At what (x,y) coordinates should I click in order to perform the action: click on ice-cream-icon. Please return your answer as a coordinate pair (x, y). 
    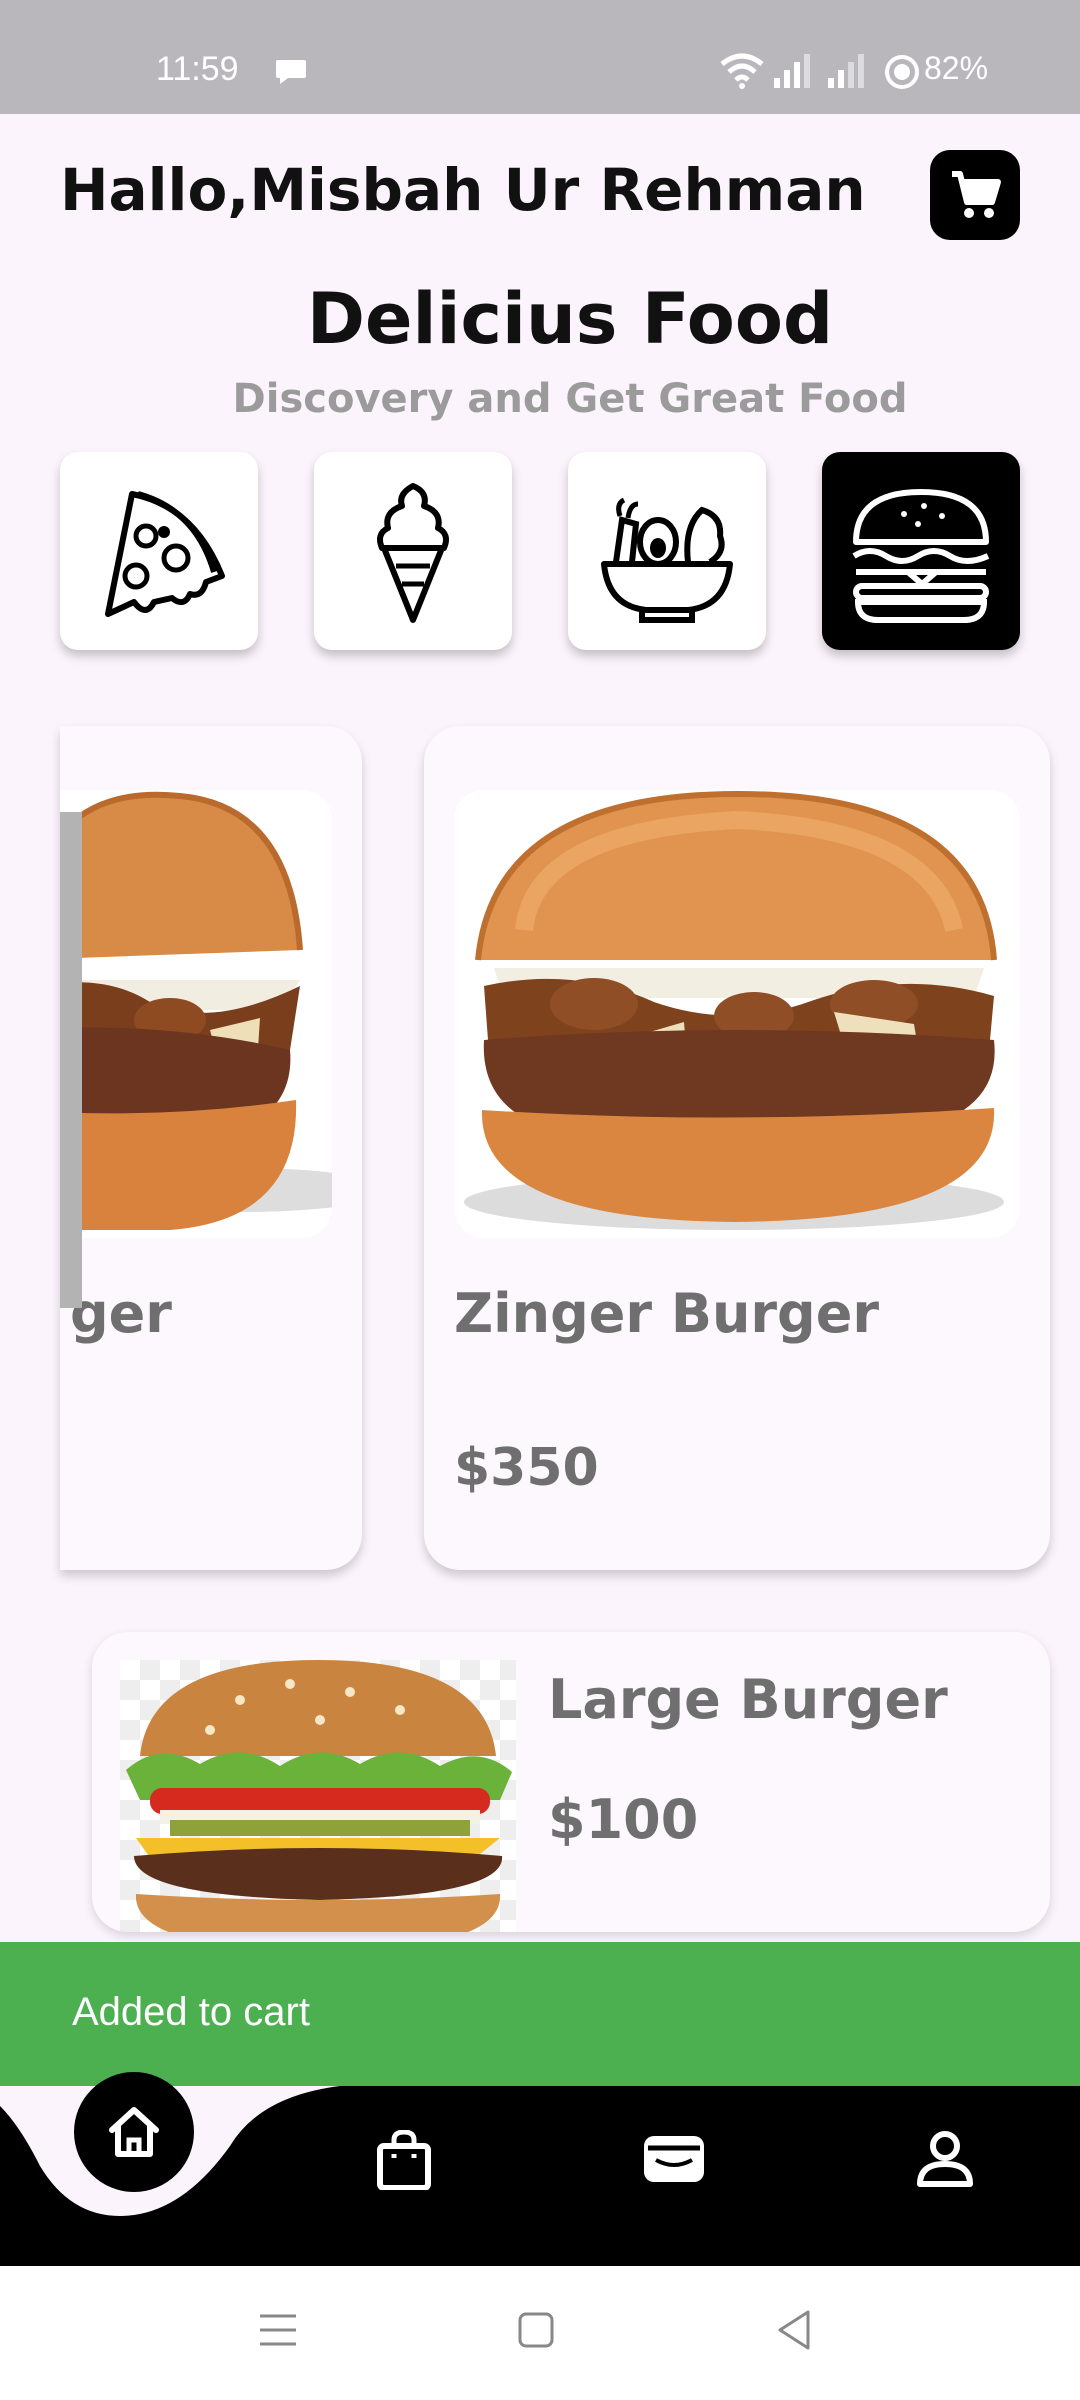
    Looking at the image, I should click on (413, 553).